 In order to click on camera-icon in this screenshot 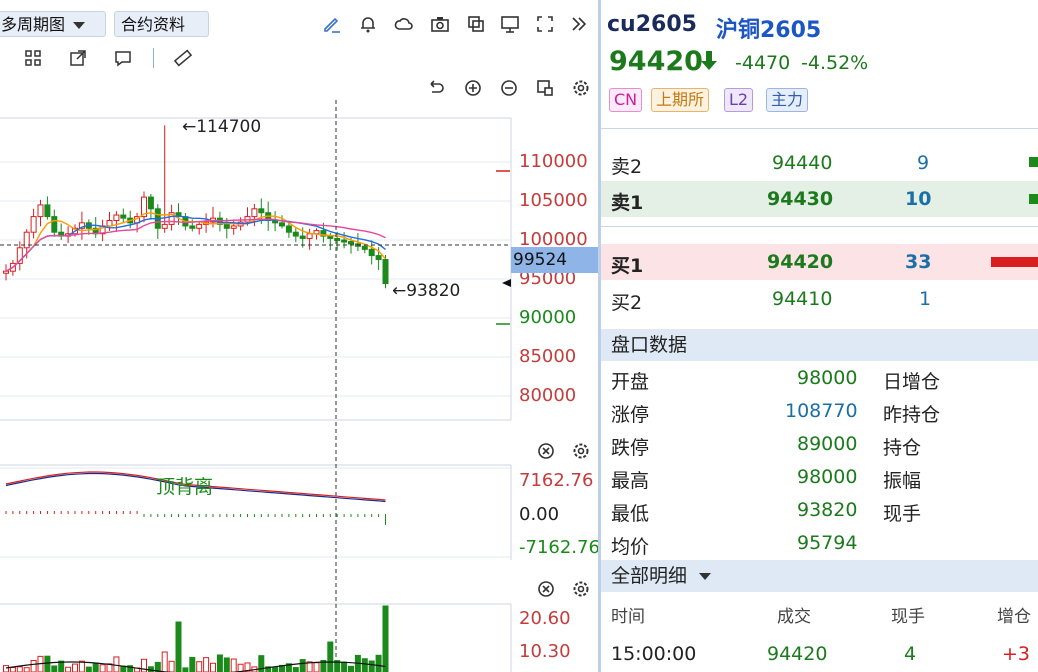, I will do `click(440, 24)`.